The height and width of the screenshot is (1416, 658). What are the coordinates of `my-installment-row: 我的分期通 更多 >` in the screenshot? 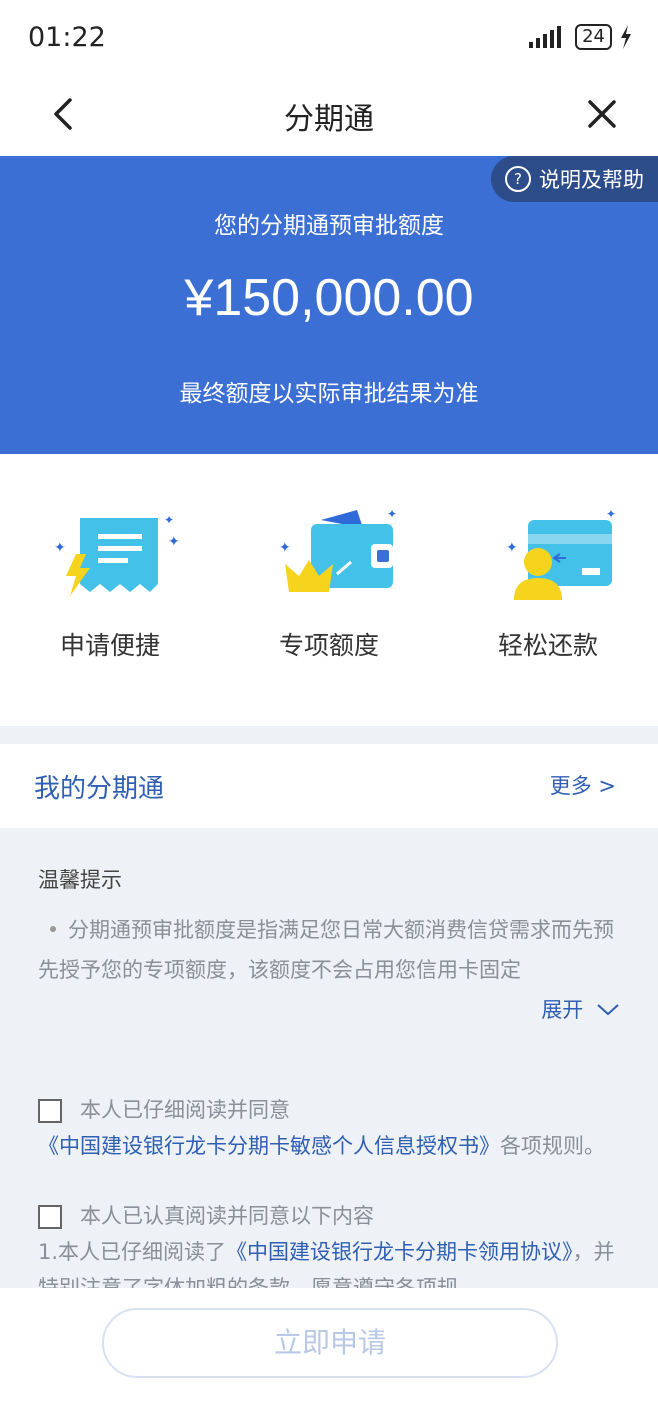 It's located at (329, 786).